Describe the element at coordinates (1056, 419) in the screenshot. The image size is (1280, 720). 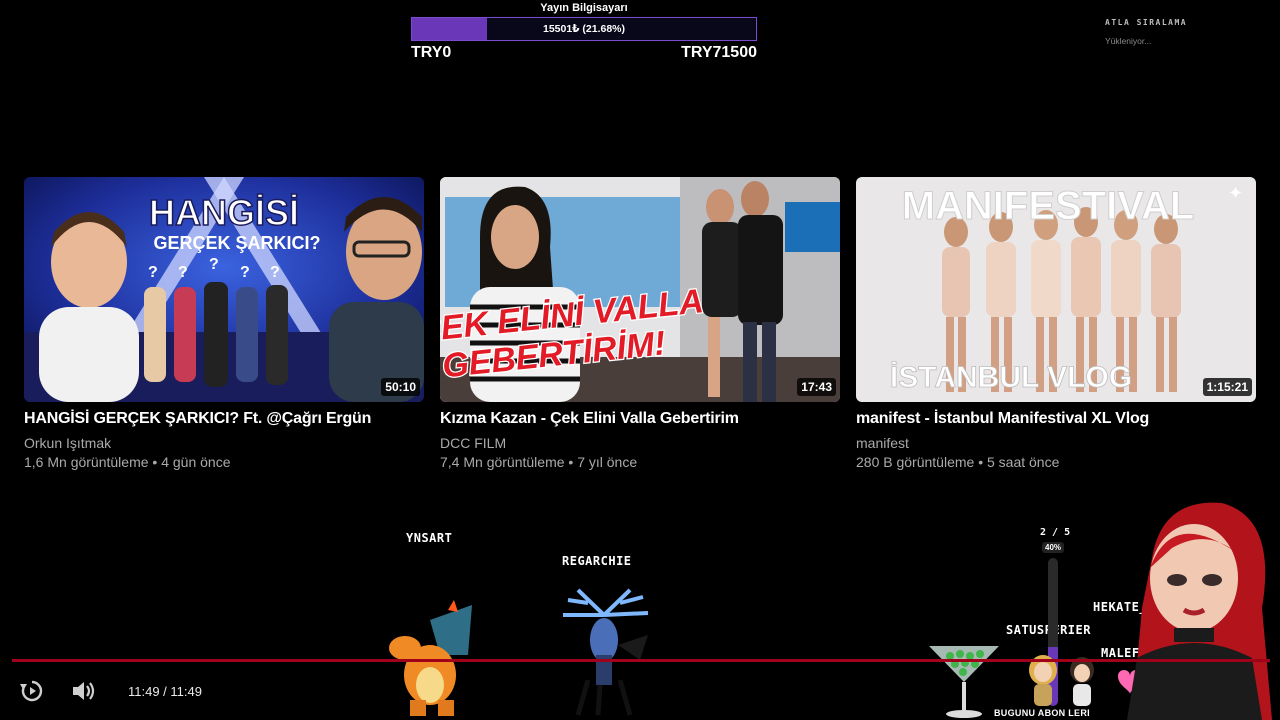
I see `video-title: manifest - İstanbul Manifestival XL Vlog` at that location.